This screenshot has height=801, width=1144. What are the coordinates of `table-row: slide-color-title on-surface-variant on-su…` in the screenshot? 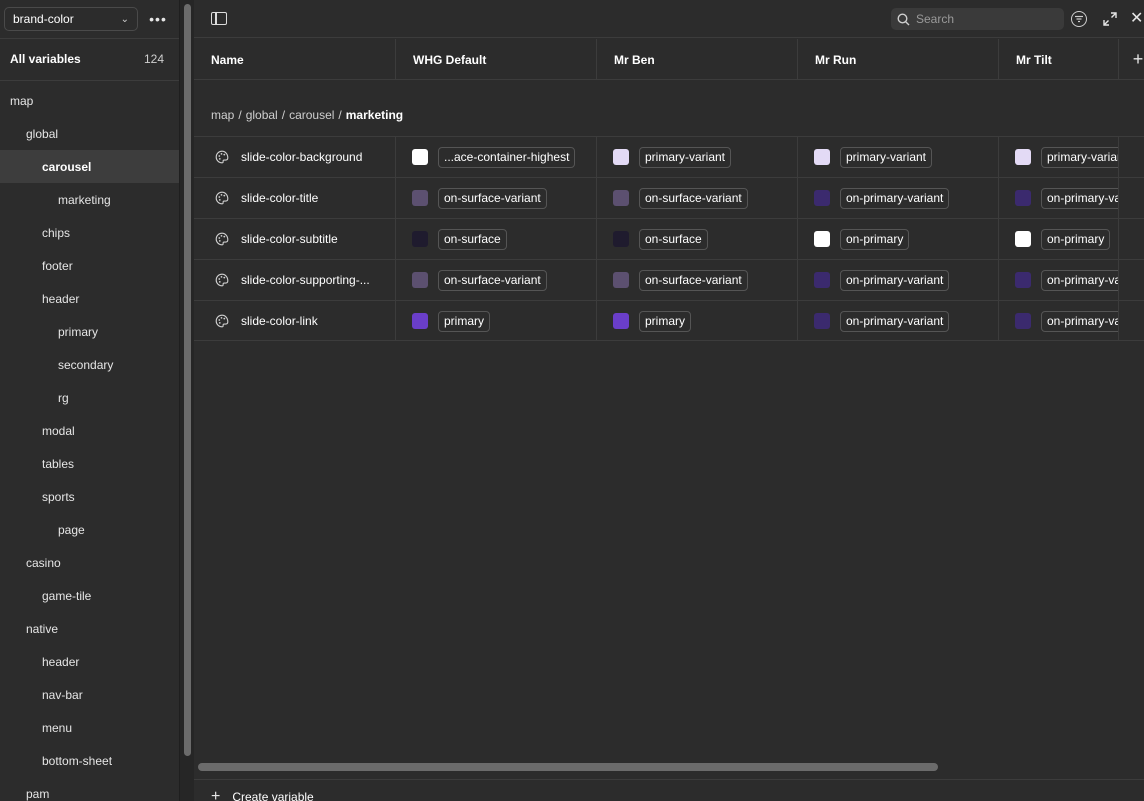 It's located at (669, 197).